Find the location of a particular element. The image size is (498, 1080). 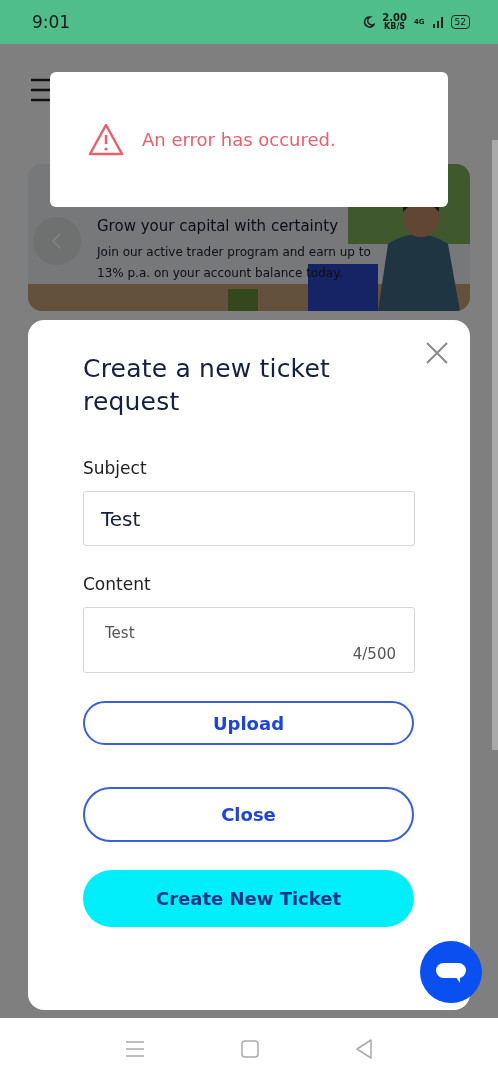

field-label: Content is located at coordinates (117, 584).